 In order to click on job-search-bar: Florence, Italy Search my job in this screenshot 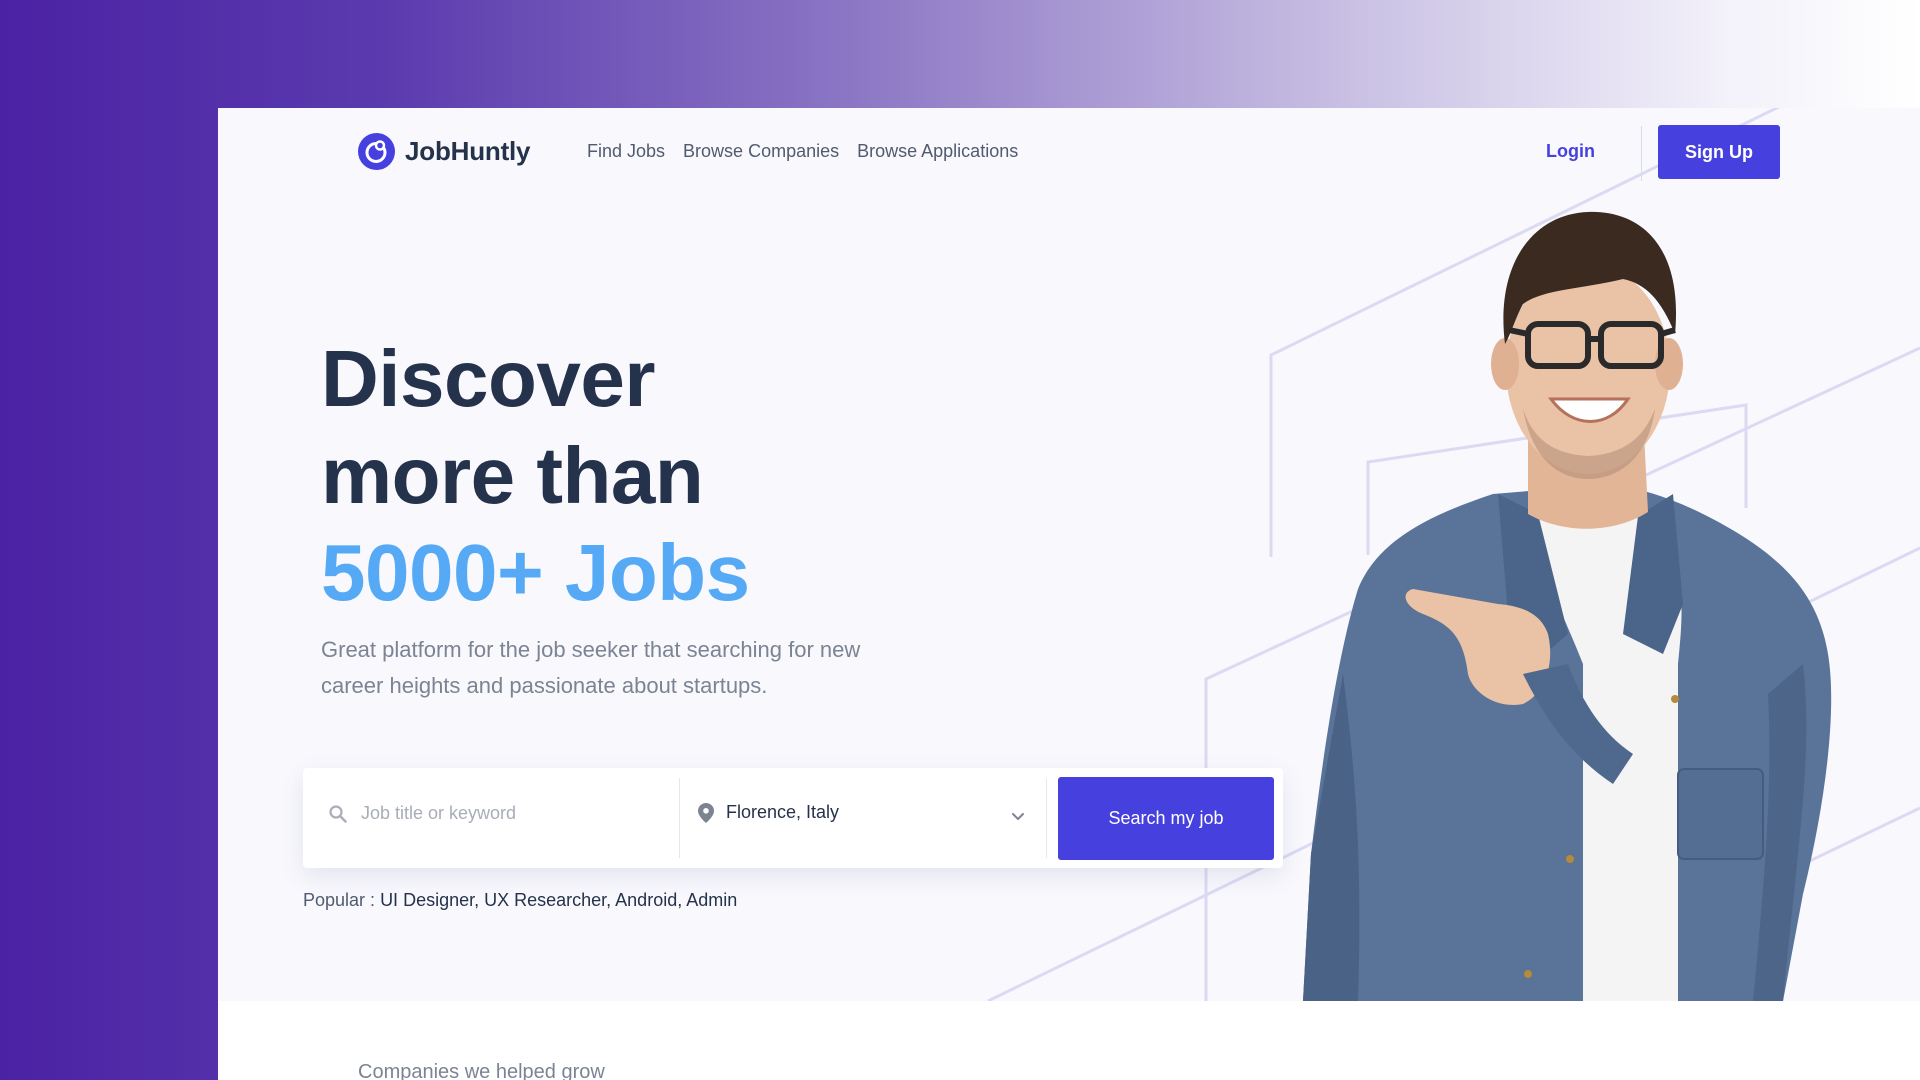, I will do `click(793, 818)`.